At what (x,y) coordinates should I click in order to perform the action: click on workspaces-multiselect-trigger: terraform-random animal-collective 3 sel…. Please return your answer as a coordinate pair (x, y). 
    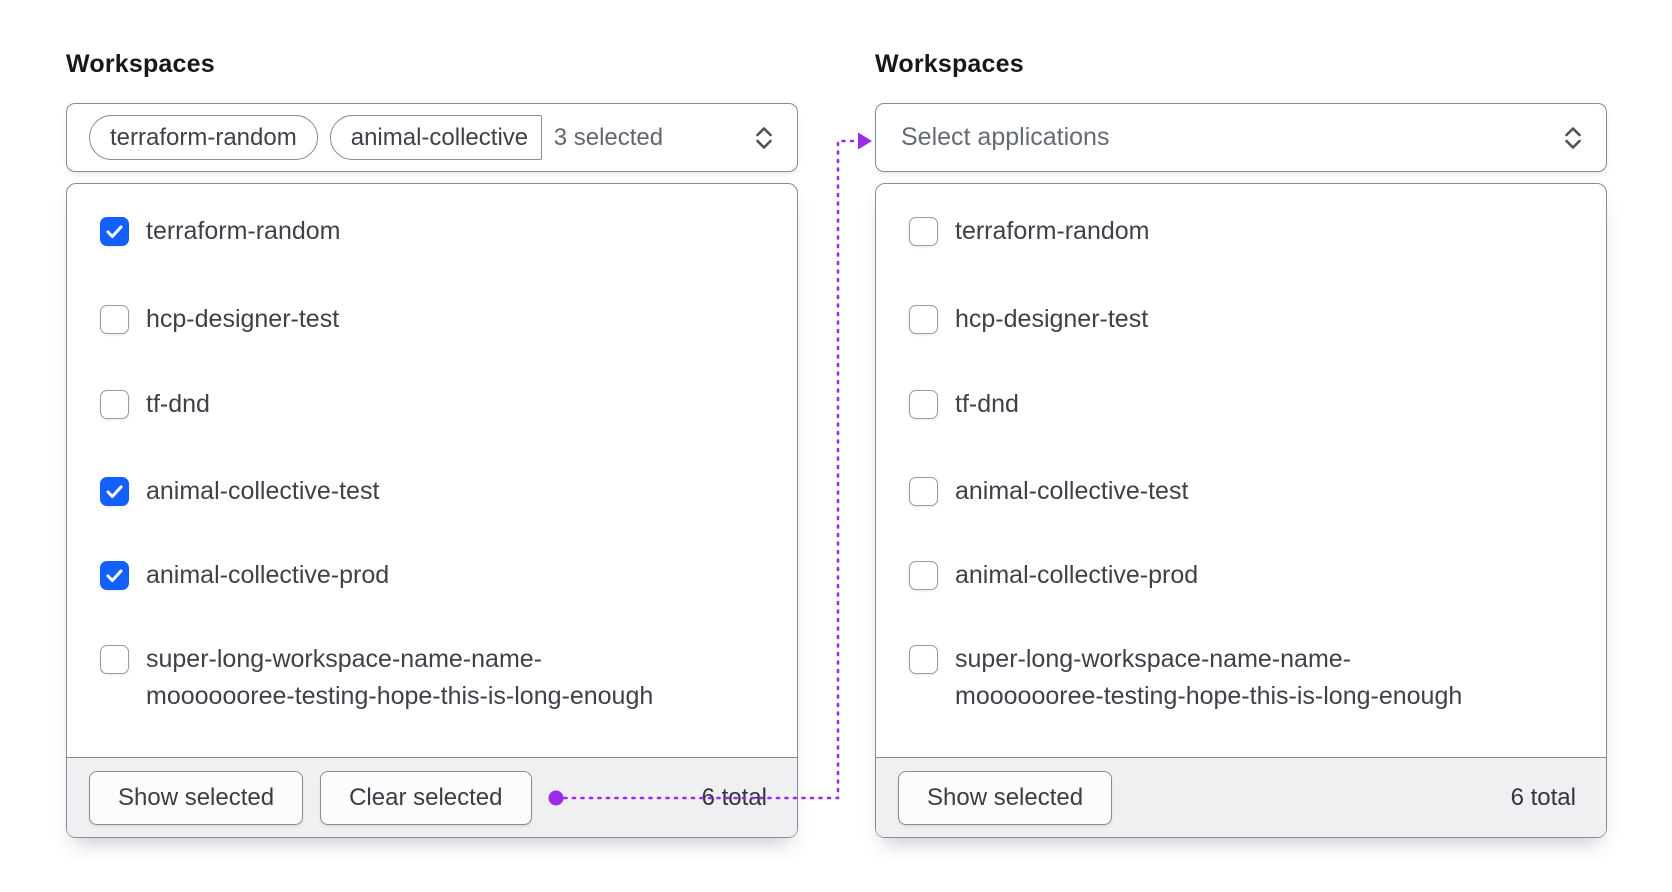
    Looking at the image, I should click on (432, 137).